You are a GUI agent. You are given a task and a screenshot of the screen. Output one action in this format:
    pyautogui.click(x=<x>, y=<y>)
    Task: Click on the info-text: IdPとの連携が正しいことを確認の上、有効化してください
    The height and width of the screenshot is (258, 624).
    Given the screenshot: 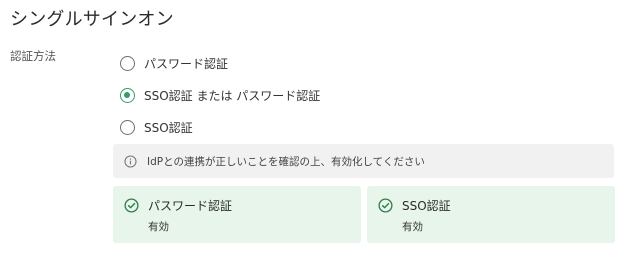 What is the action you would take?
    pyautogui.click(x=286, y=161)
    